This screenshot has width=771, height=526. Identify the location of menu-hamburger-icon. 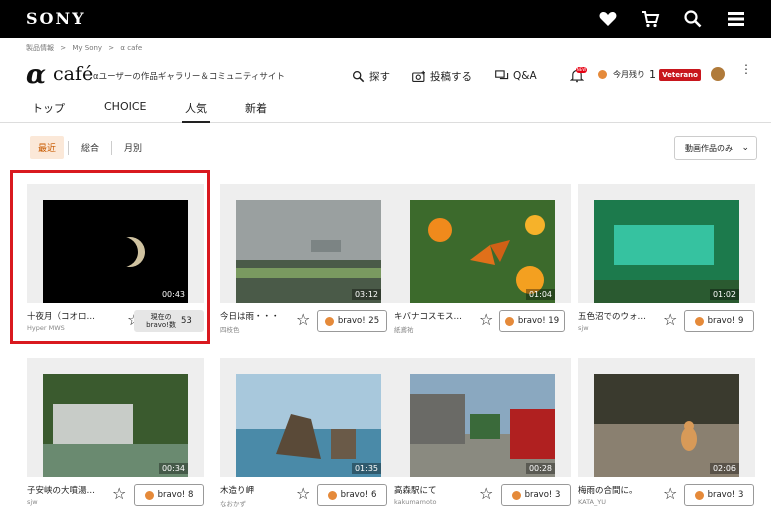
(736, 19).